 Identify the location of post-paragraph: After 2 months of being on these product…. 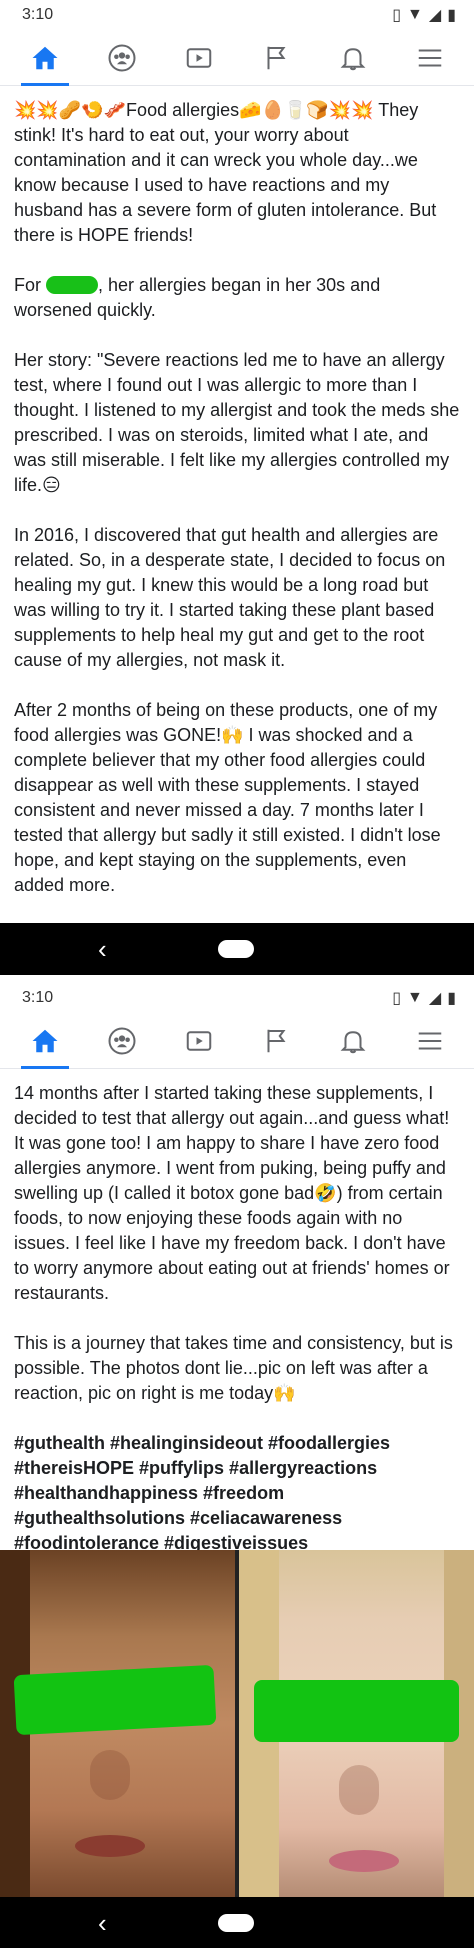
(227, 797).